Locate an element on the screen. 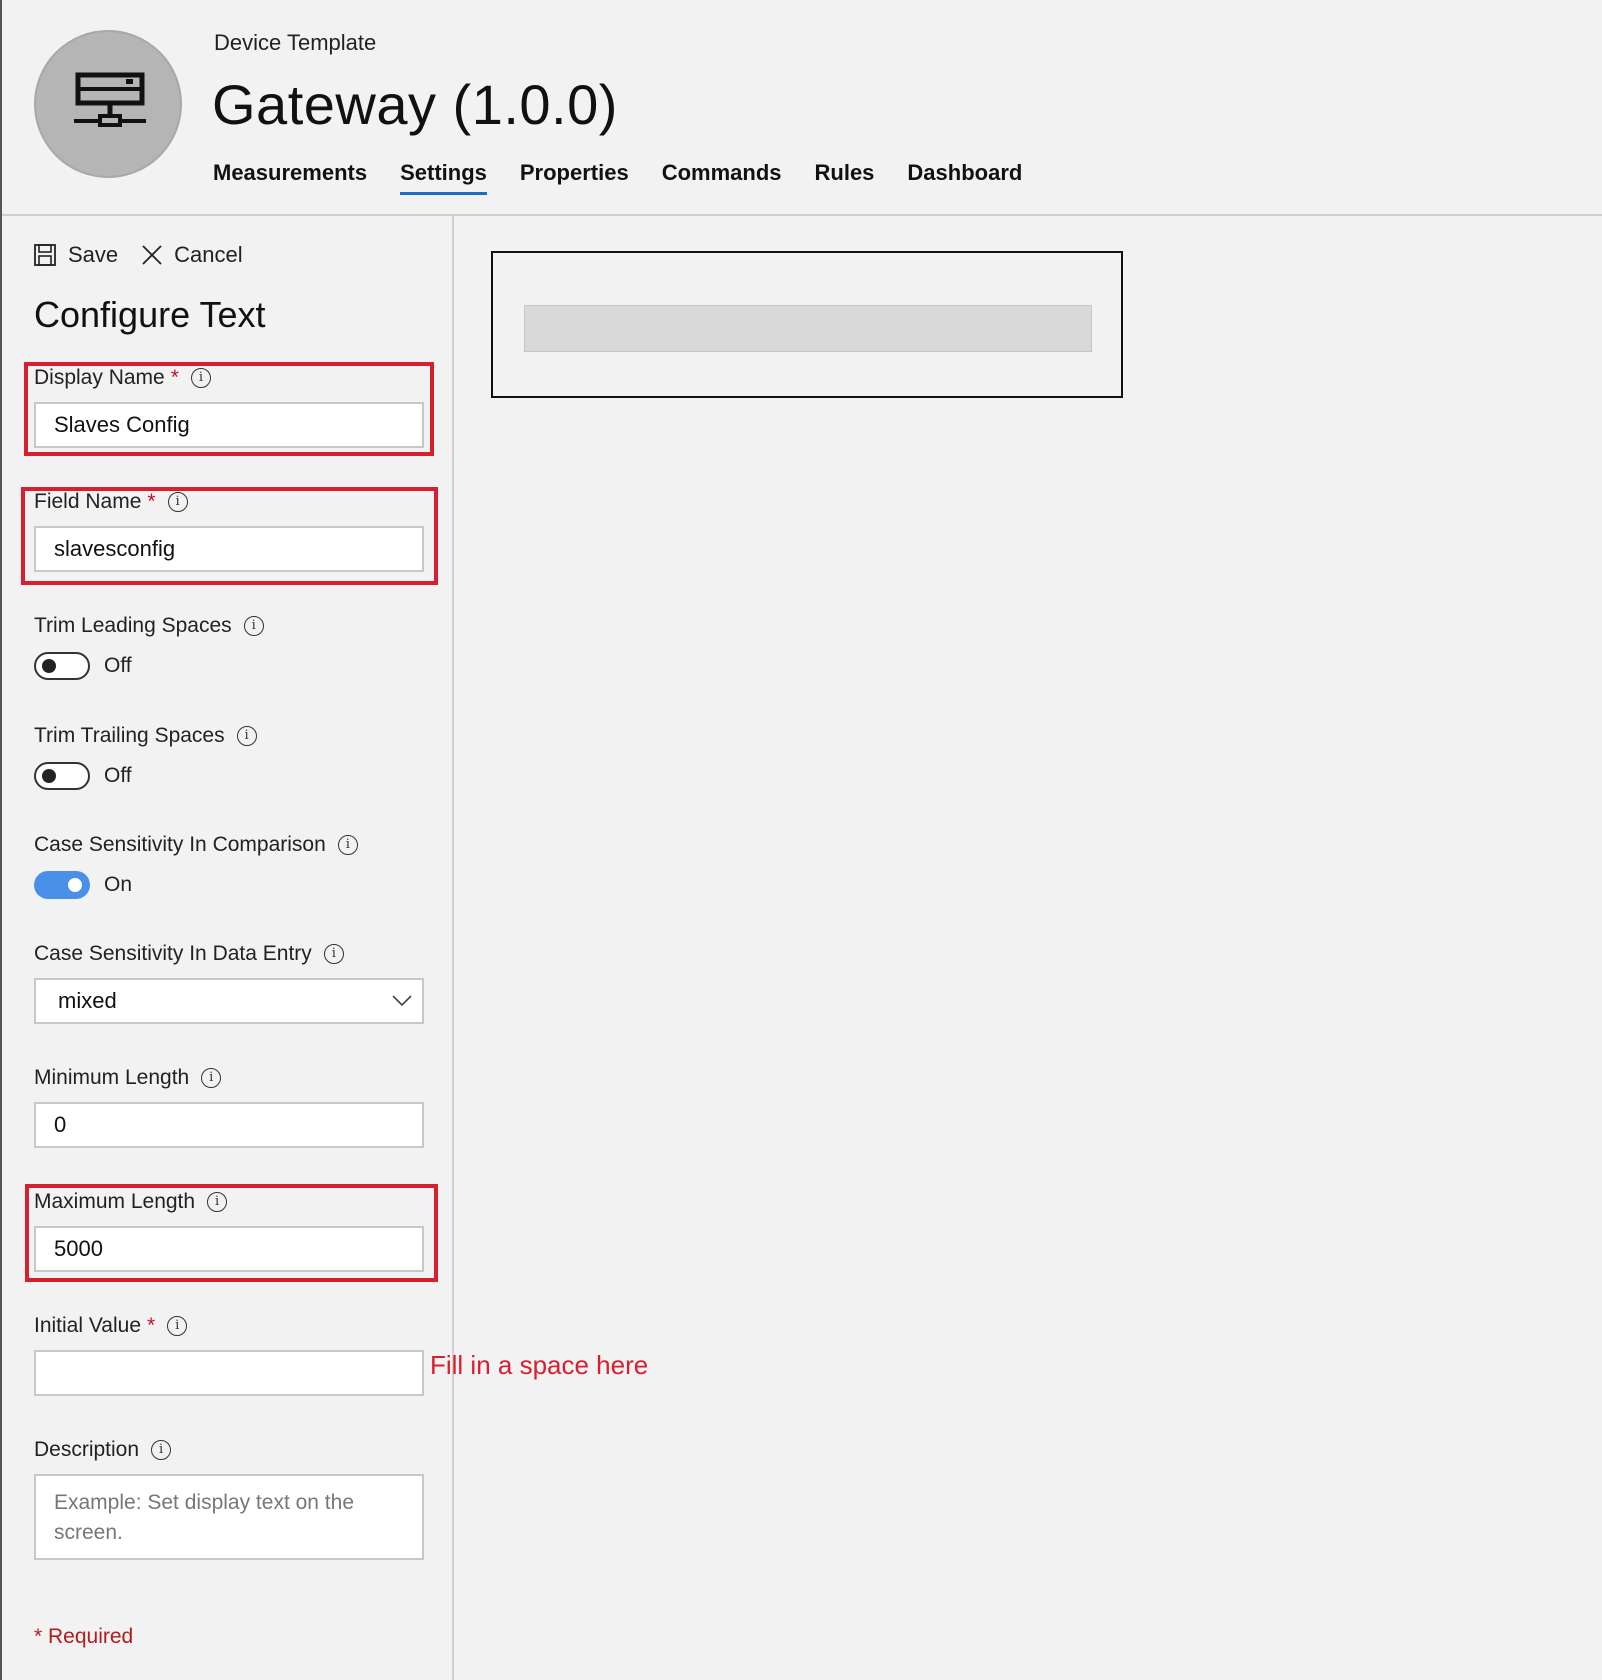 The image size is (1602, 1680). trim-trailing-label: Trim Trailing Spaces is located at coordinates (129, 735).